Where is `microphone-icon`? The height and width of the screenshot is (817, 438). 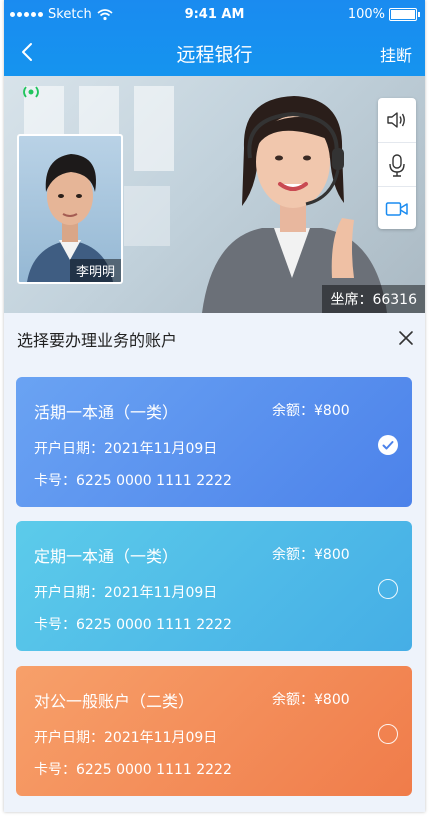 microphone-icon is located at coordinates (397, 165).